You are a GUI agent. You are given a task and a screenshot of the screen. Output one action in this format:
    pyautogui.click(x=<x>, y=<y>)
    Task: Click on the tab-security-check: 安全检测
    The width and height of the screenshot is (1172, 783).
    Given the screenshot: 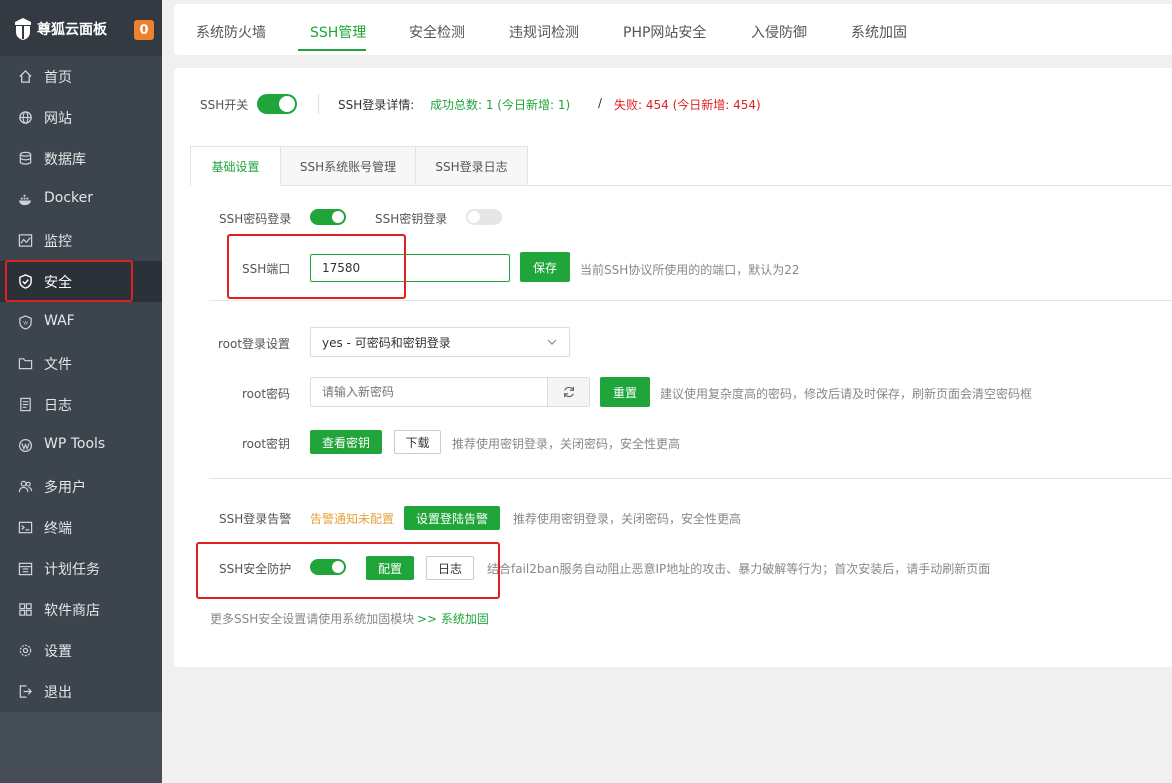 What is the action you would take?
    pyautogui.click(x=437, y=32)
    